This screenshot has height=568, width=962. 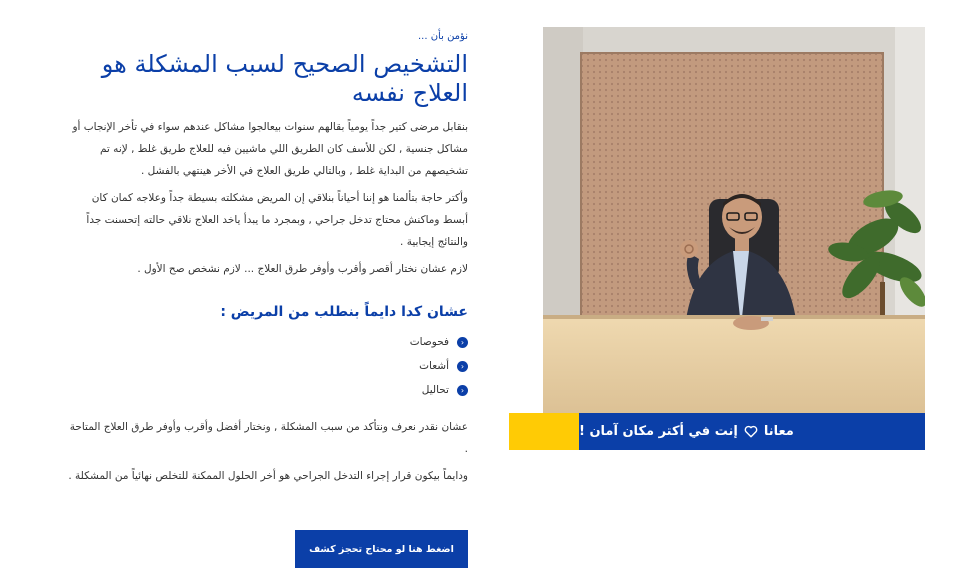 I want to click on list-item-label: أشعات, so click(x=434, y=366).